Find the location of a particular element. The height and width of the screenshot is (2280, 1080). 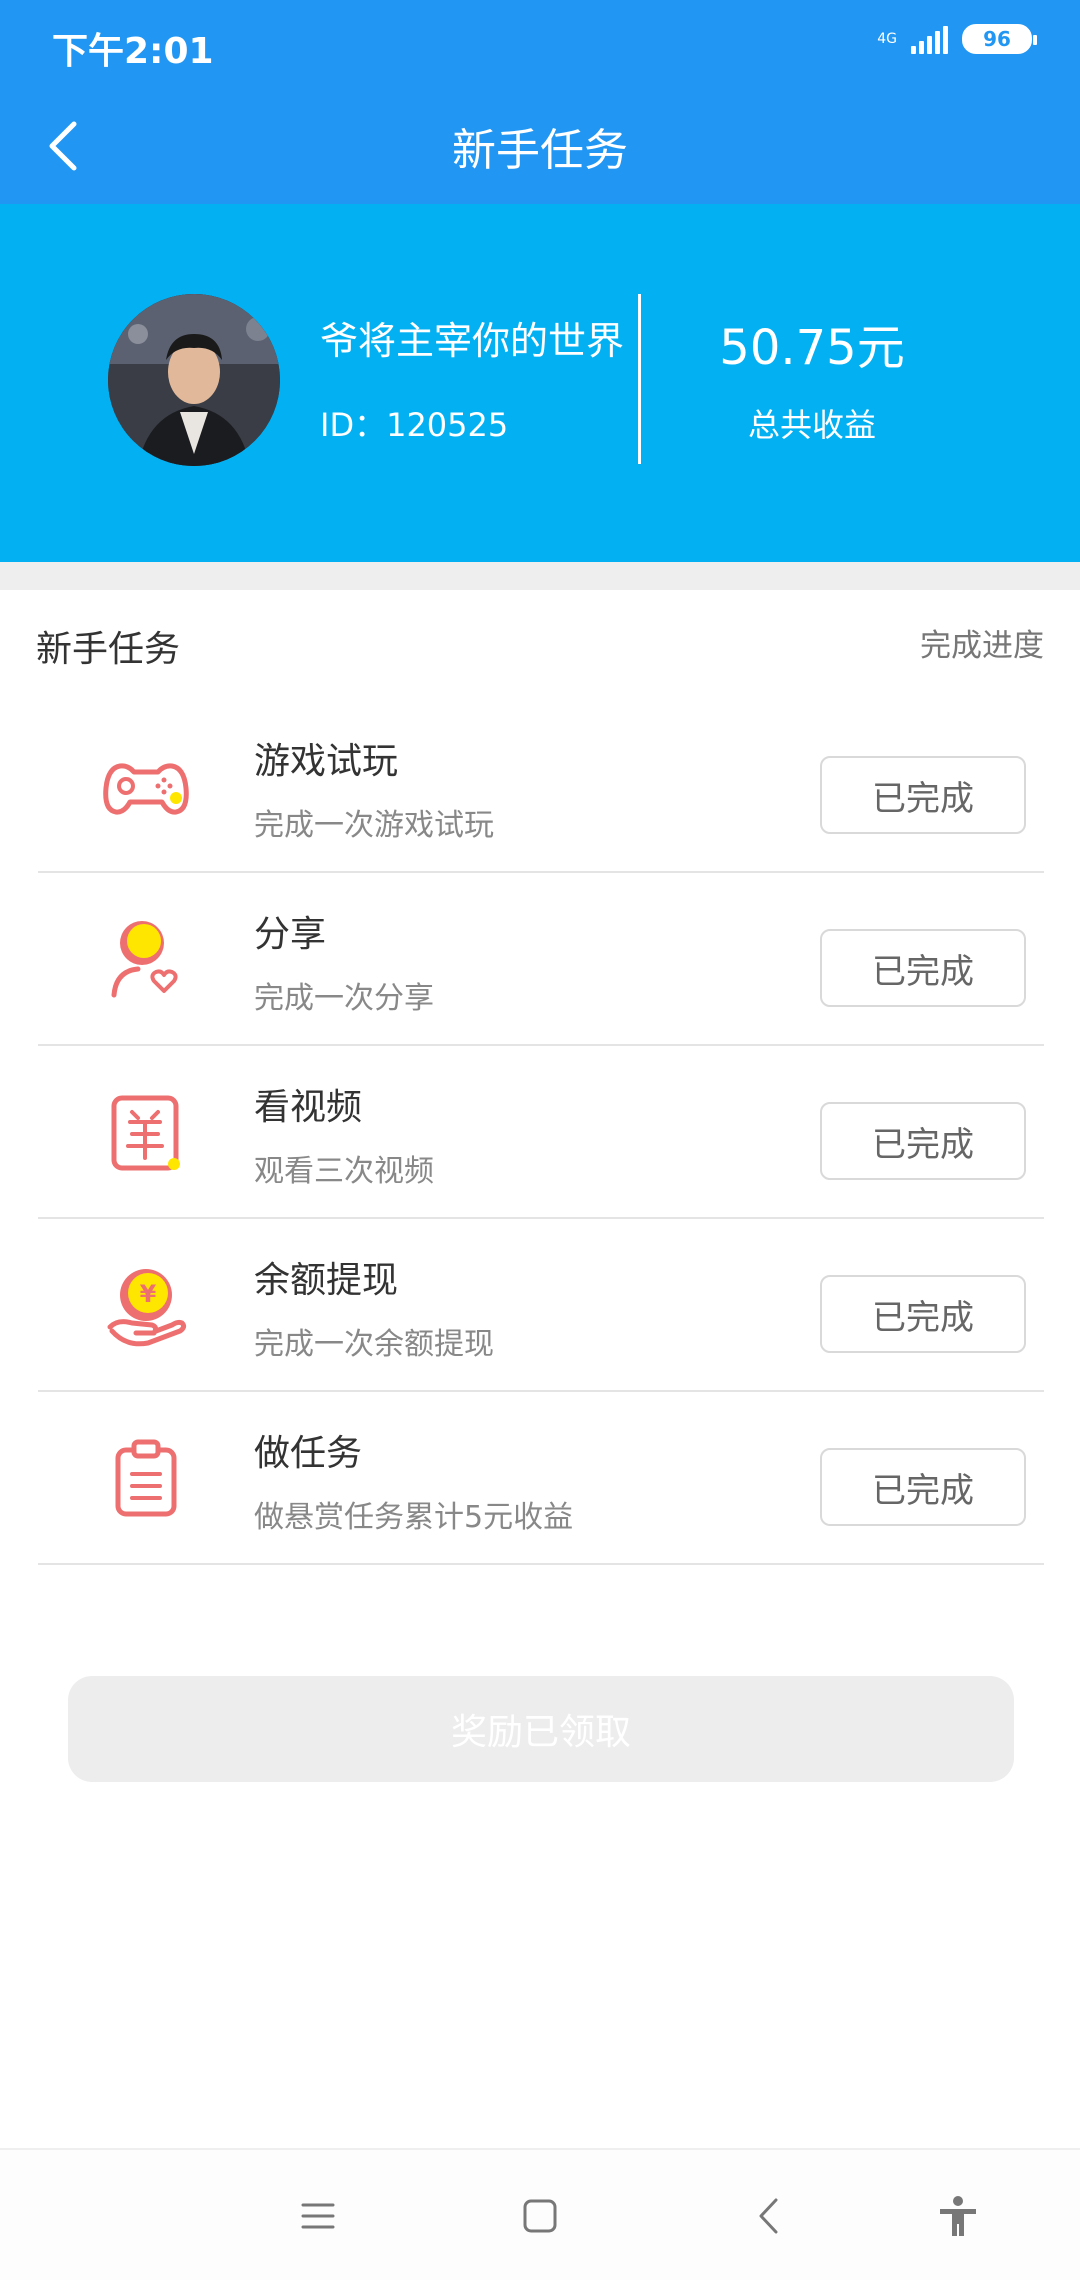

menu-button is located at coordinates (318, 2216).